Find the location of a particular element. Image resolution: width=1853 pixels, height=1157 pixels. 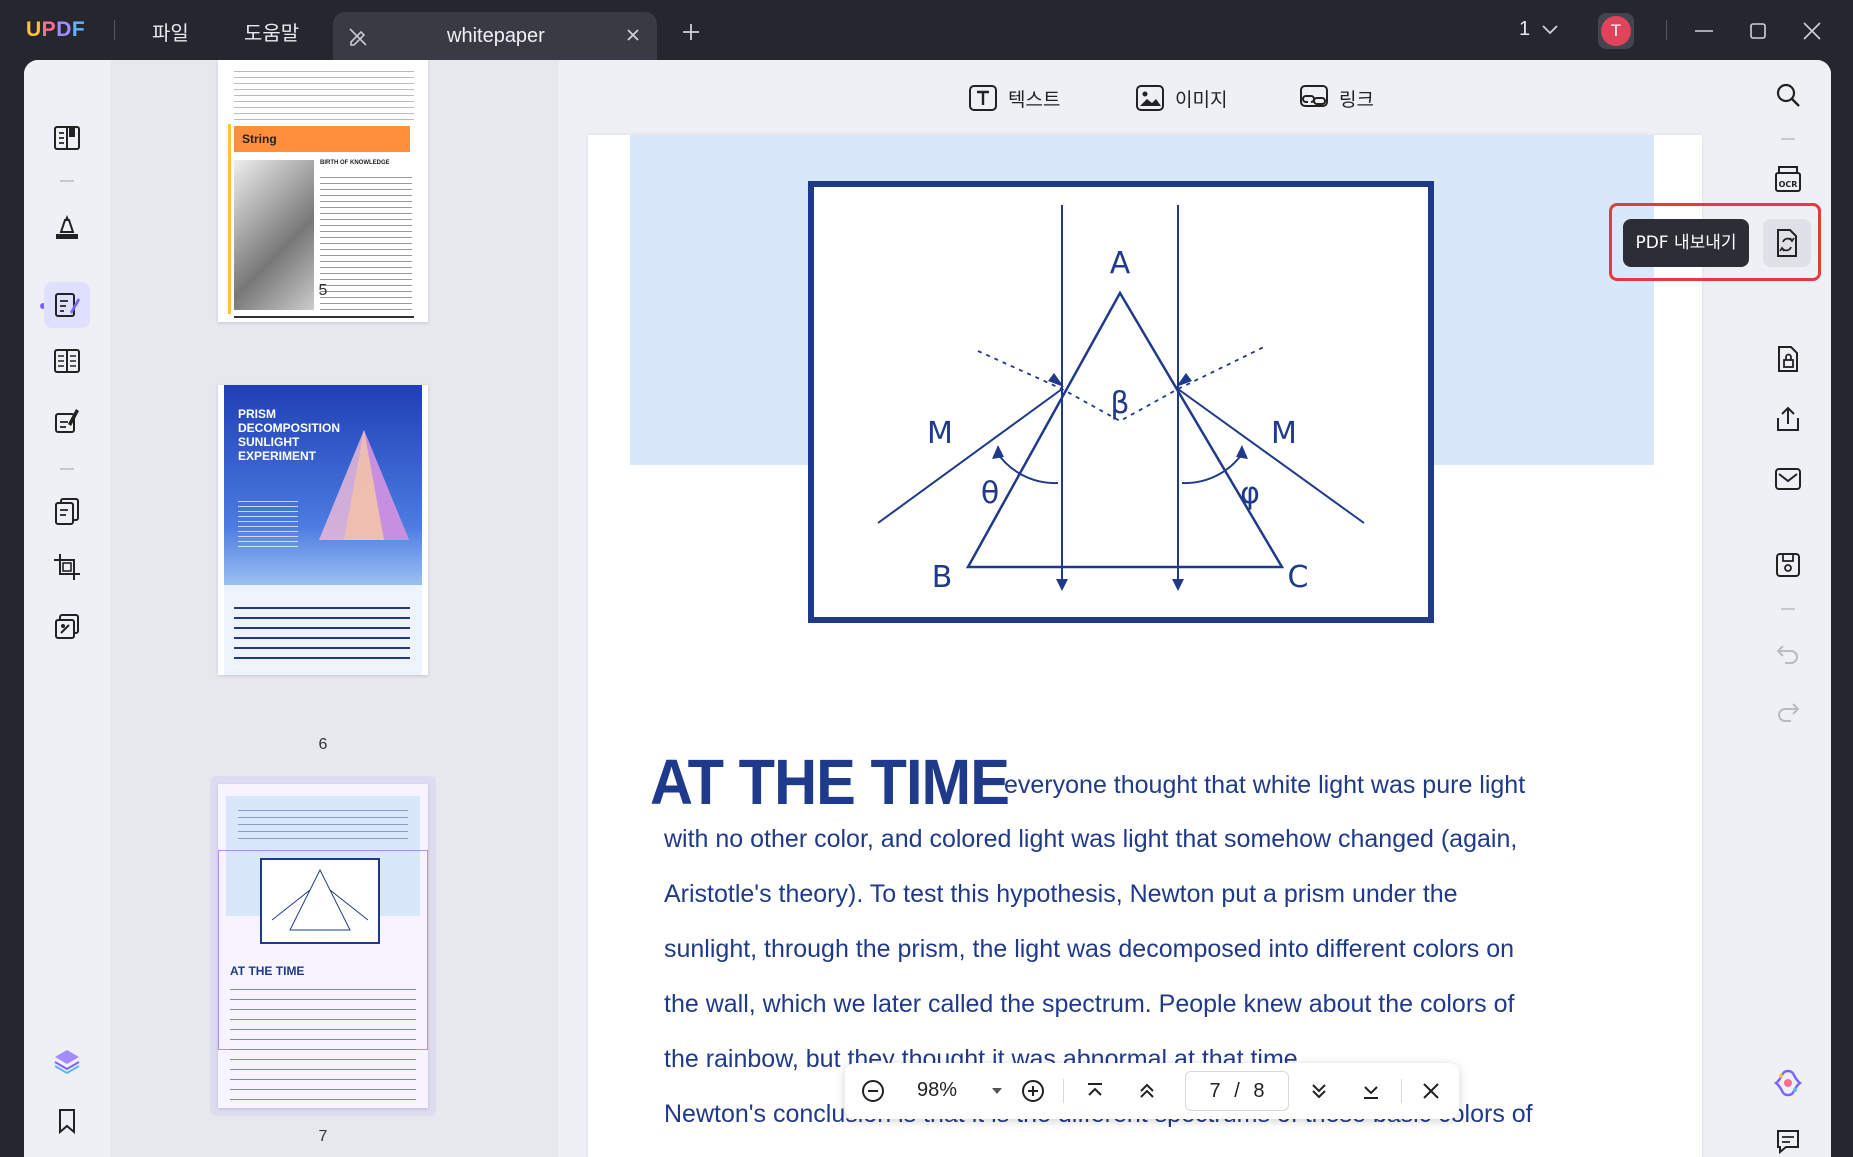

search-button is located at coordinates (1788, 95).